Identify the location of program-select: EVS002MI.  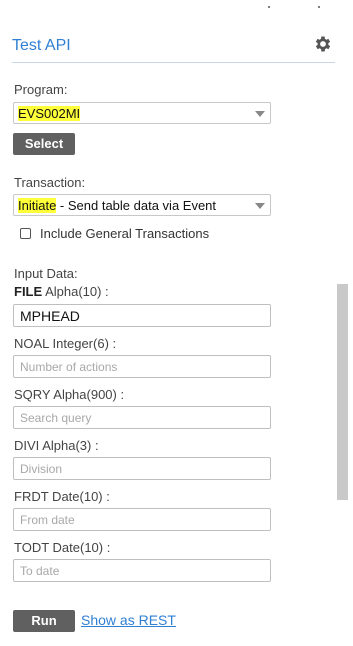
(142, 113).